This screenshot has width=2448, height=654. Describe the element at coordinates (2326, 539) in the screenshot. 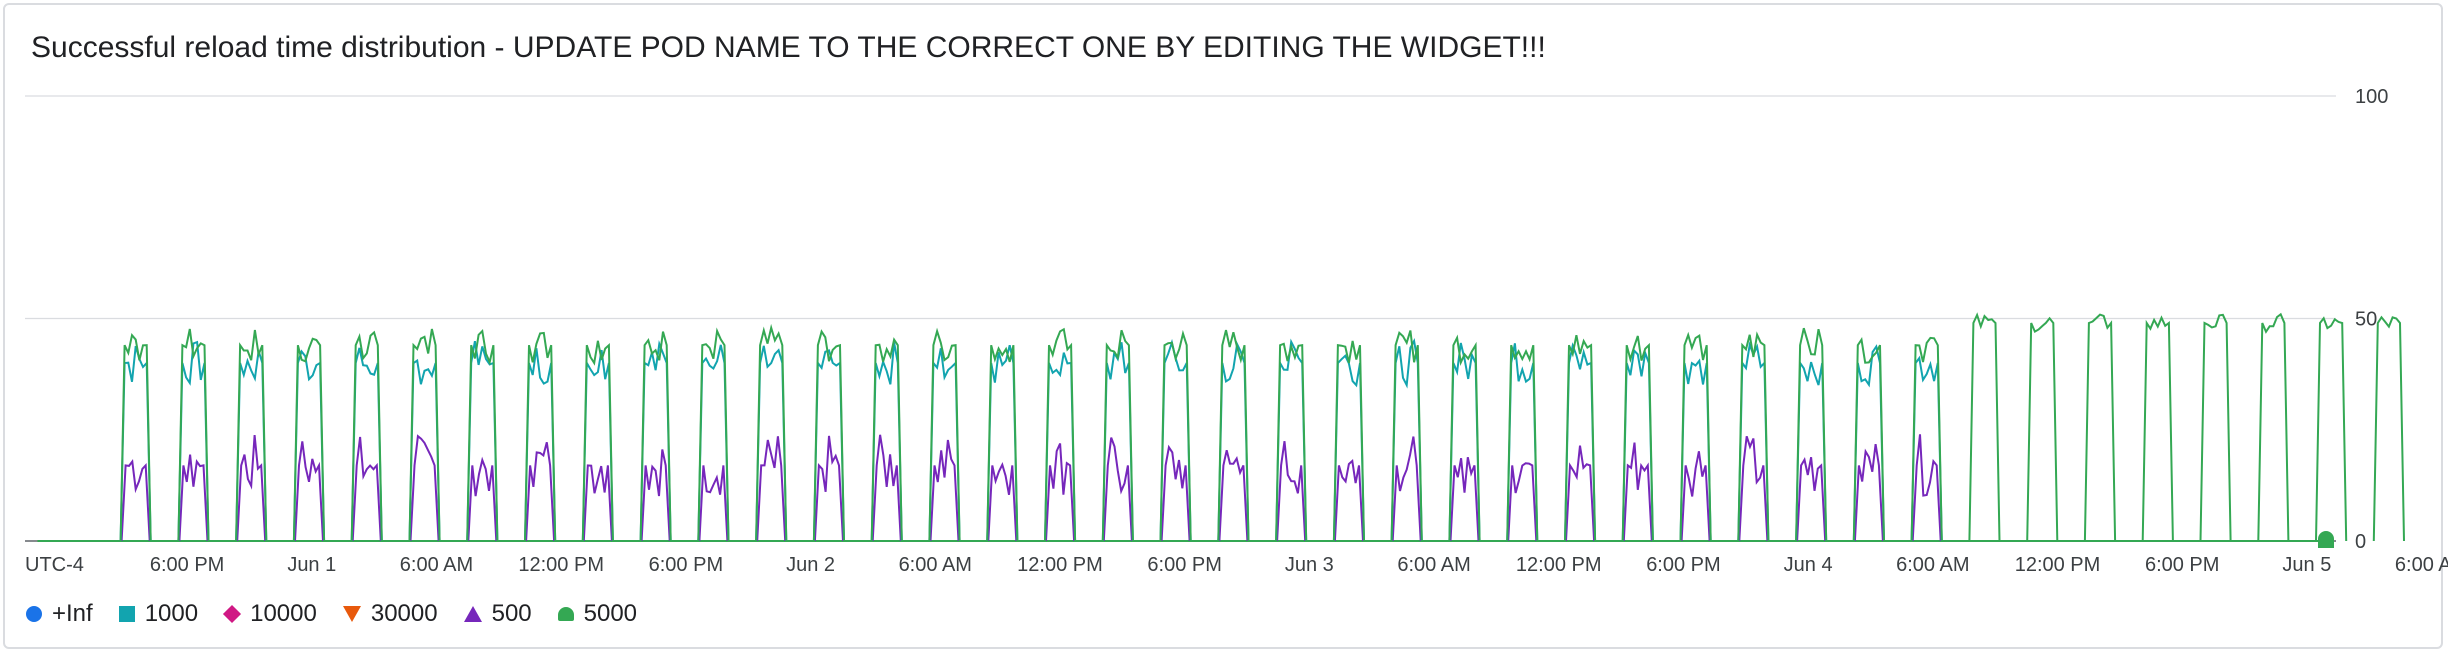

I see `series-5000-end-marker` at that location.